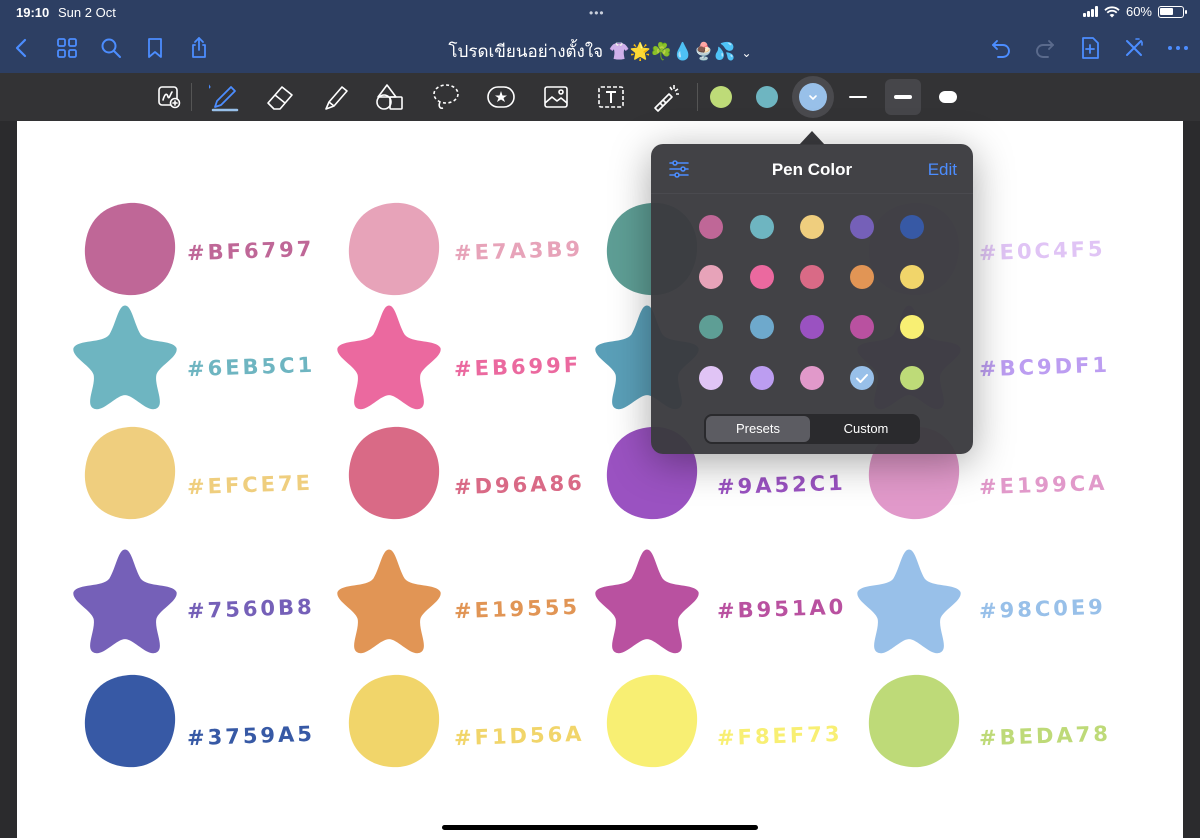 This screenshot has width=1200, height=838. Describe the element at coordinates (251, 609) in the screenshot. I see `hex-code-label: #7560B8` at that location.